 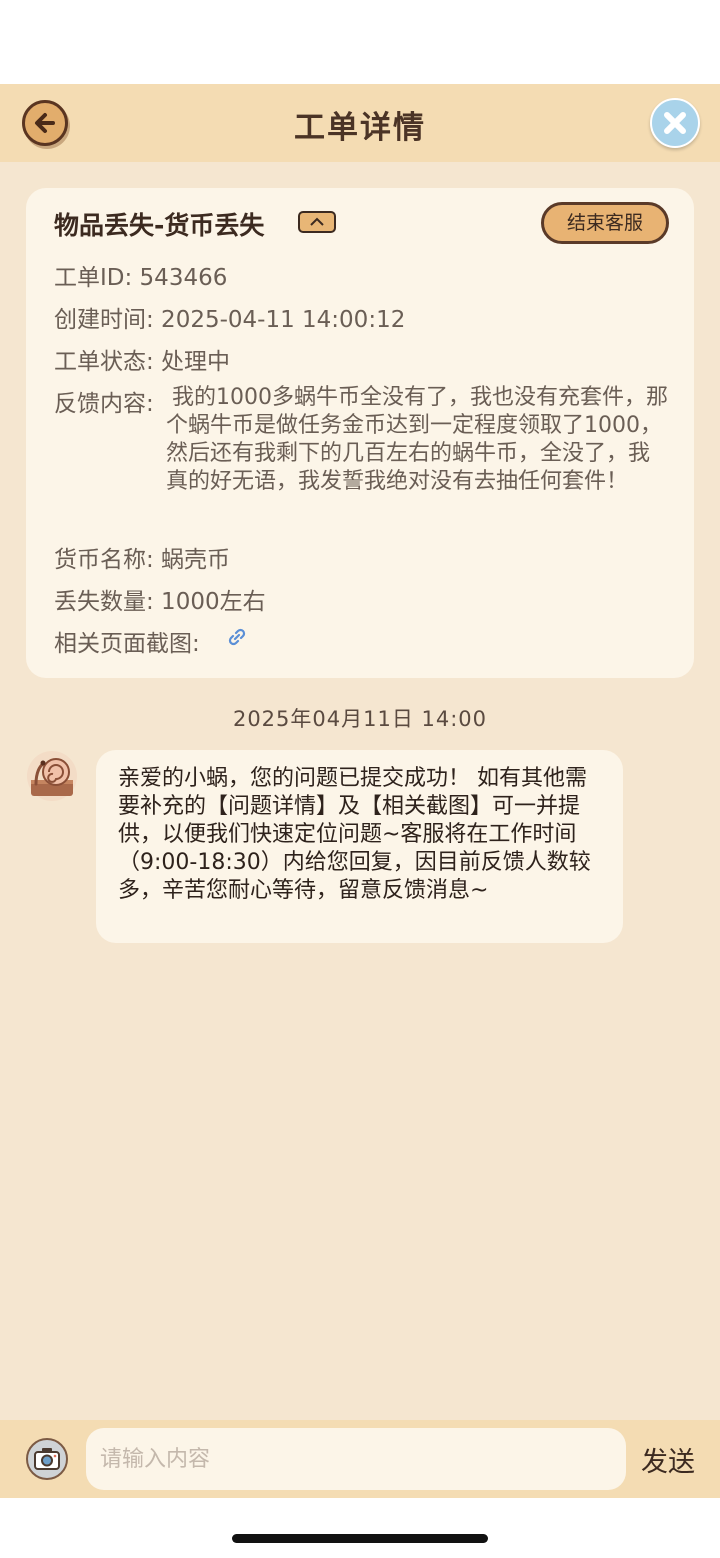 I want to click on message-composer: 发送, so click(x=360, y=1459).